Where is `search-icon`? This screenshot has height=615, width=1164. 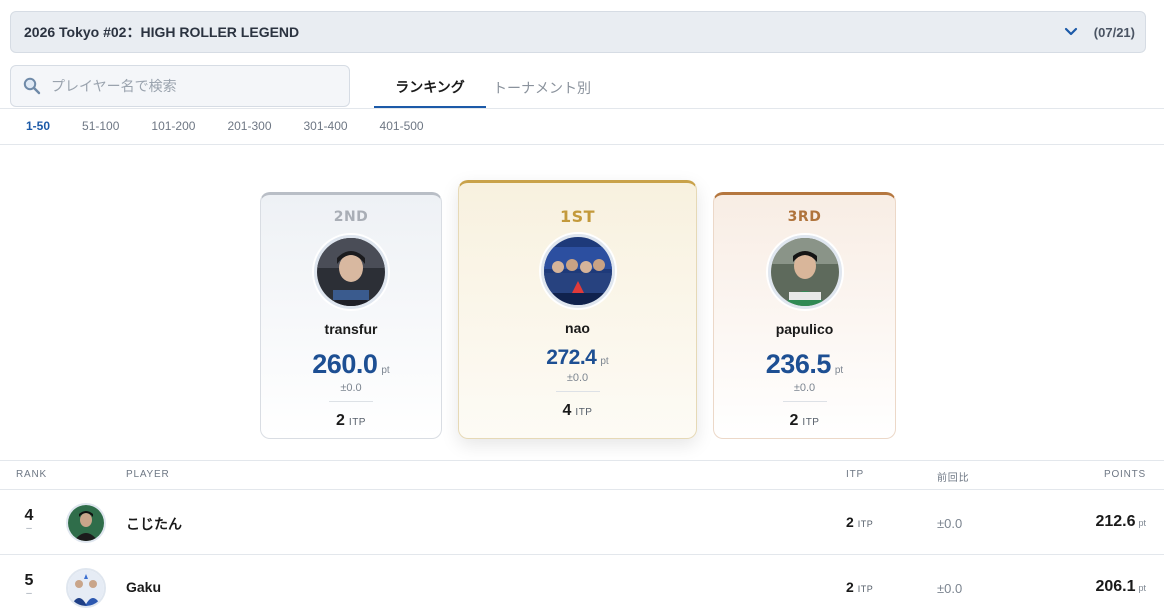 search-icon is located at coordinates (32, 86).